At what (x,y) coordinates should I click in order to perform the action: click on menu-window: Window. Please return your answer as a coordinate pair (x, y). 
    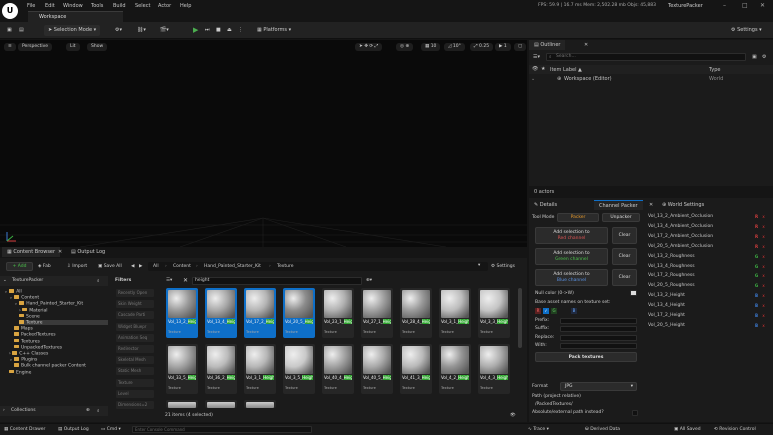
    Looking at the image, I should click on (73, 6).